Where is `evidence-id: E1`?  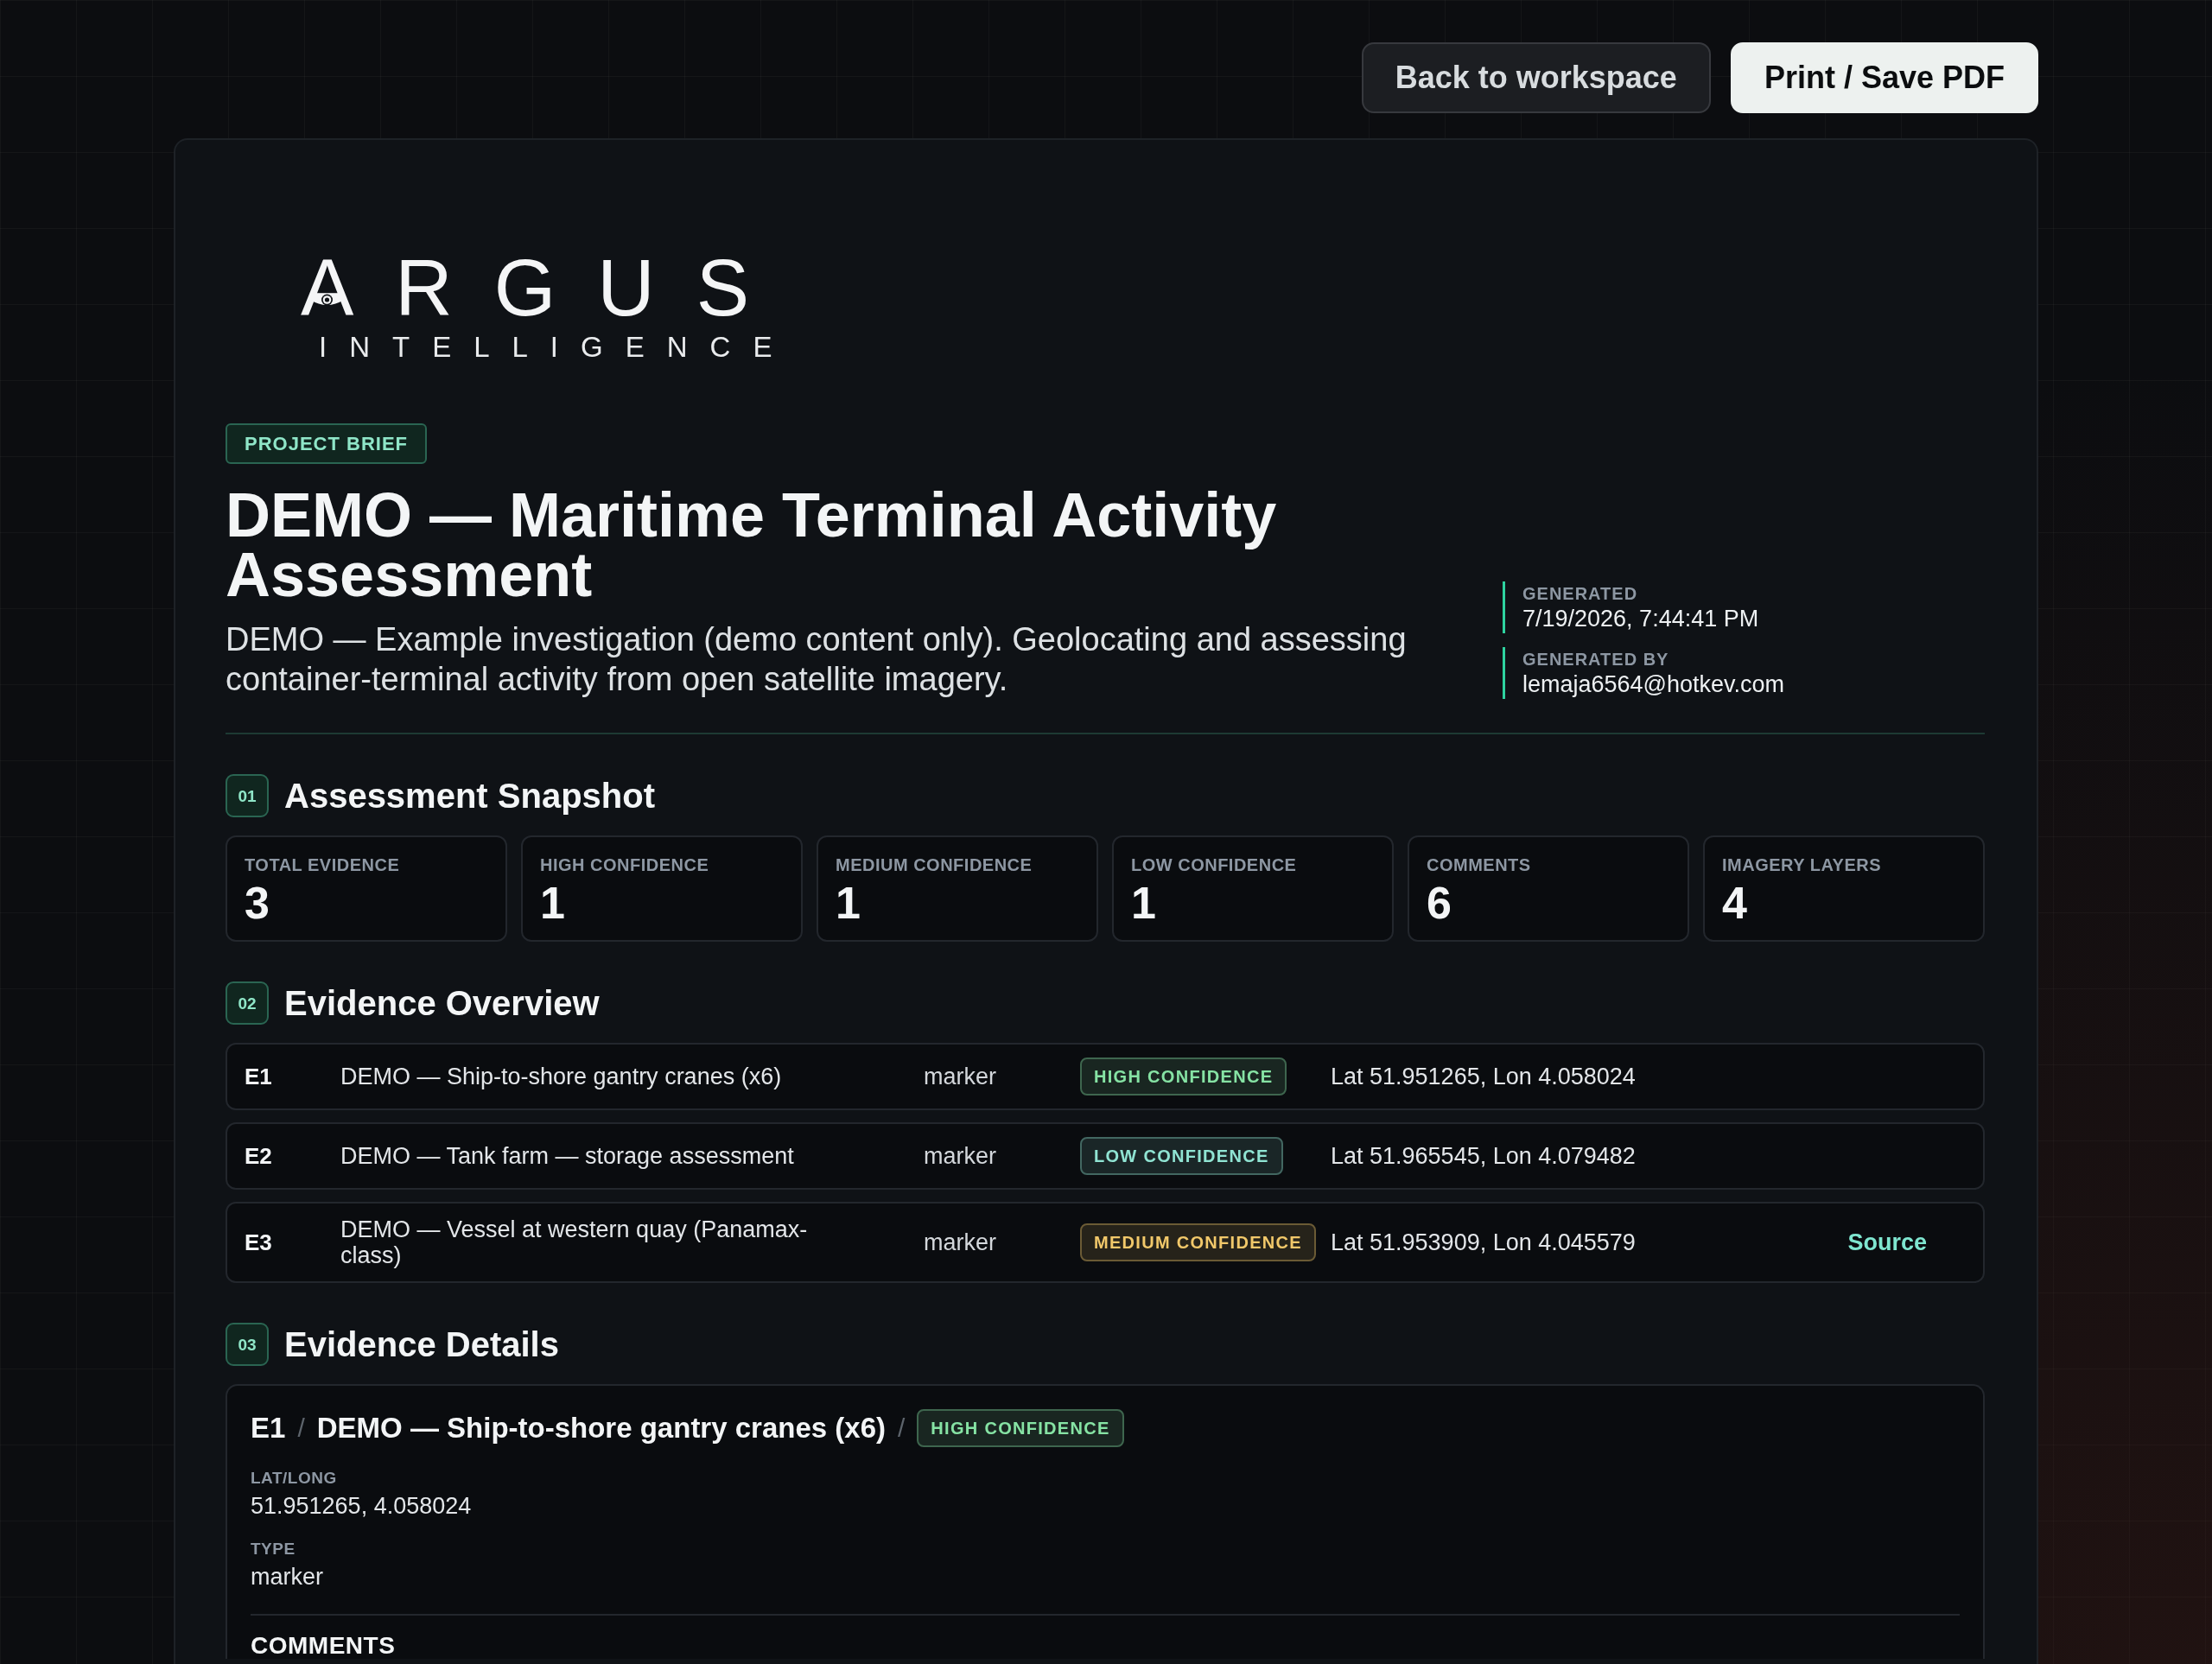 evidence-id: E1 is located at coordinates (258, 1076).